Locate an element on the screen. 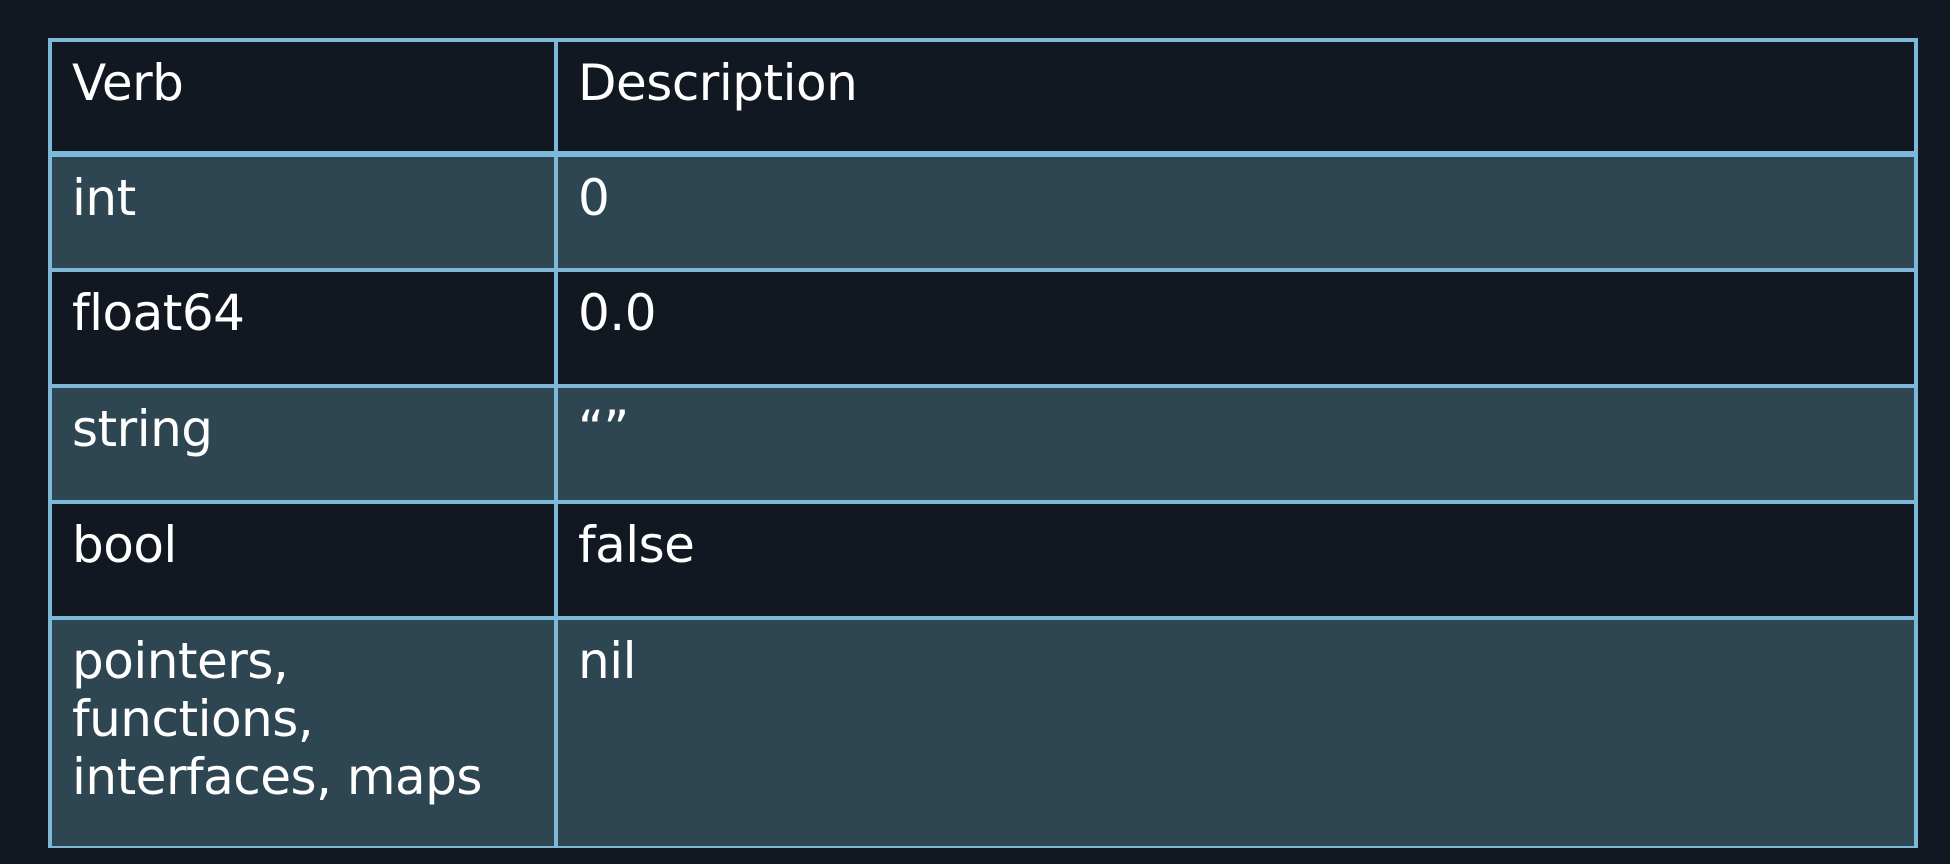 The height and width of the screenshot is (864, 1950). table-row: bool false is located at coordinates (983, 559).